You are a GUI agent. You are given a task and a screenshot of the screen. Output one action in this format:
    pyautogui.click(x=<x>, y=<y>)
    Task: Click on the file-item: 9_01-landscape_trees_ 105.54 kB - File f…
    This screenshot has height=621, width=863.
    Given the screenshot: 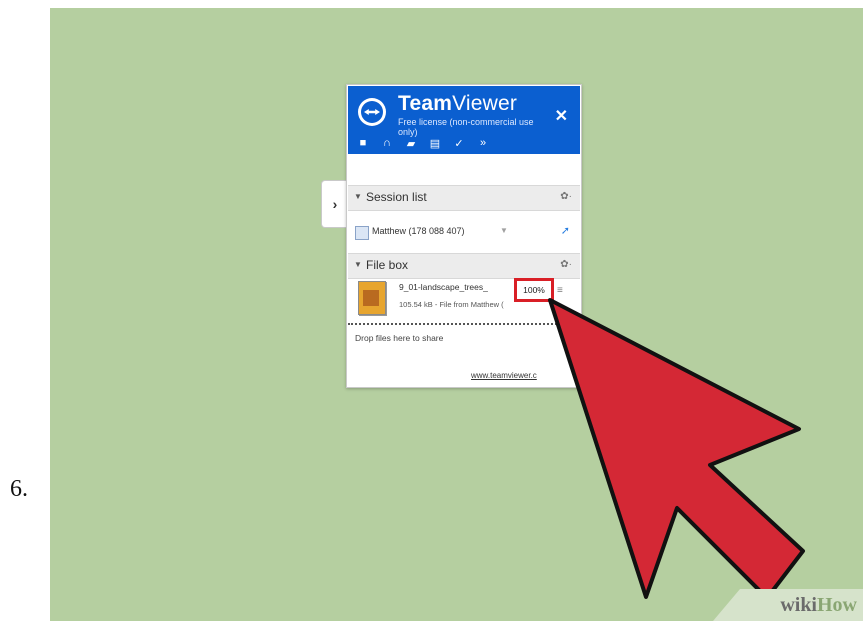 What is the action you would take?
    pyautogui.click(x=464, y=300)
    